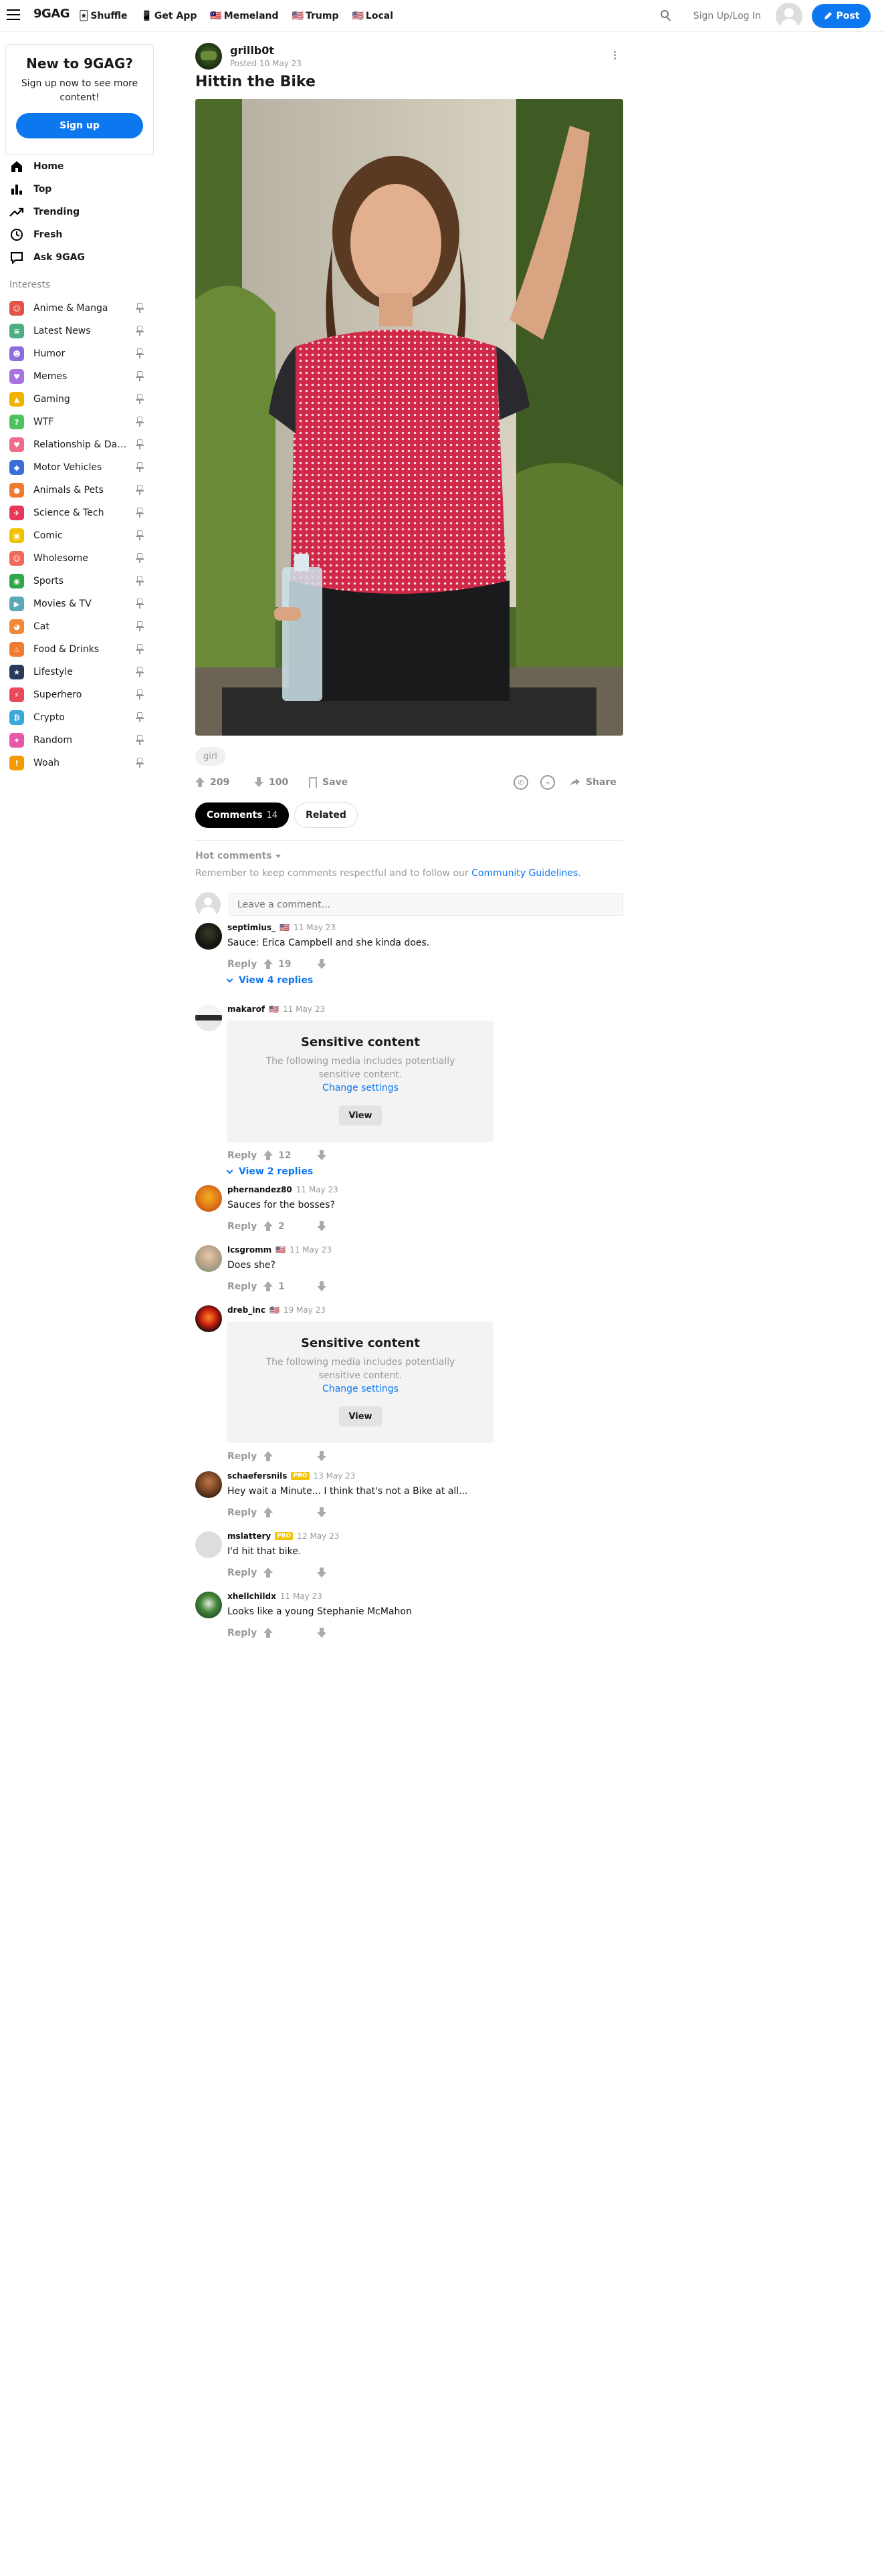 The image size is (884, 2576). I want to click on post-image, so click(409, 418).